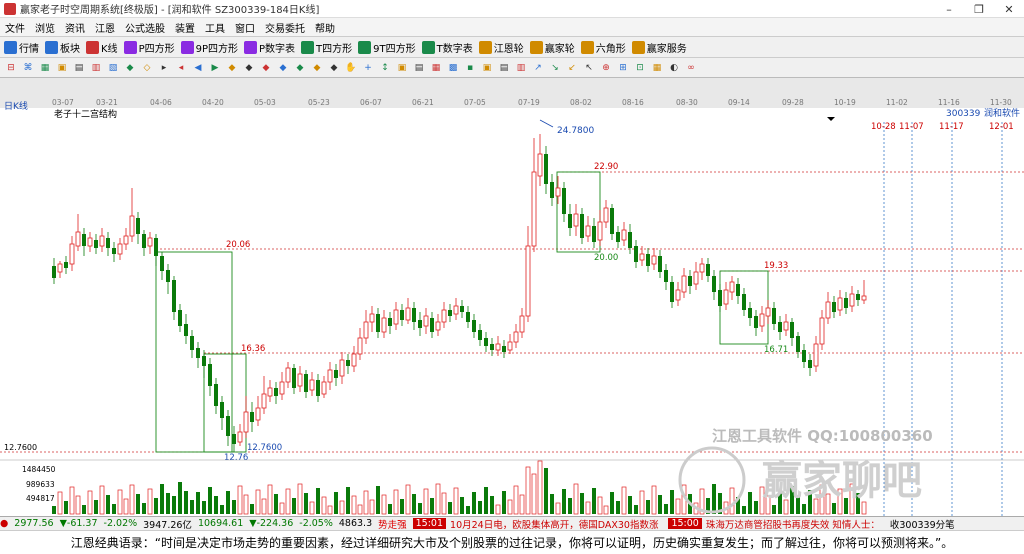  I want to click on tool-icon-27: ▪, so click(470, 68).